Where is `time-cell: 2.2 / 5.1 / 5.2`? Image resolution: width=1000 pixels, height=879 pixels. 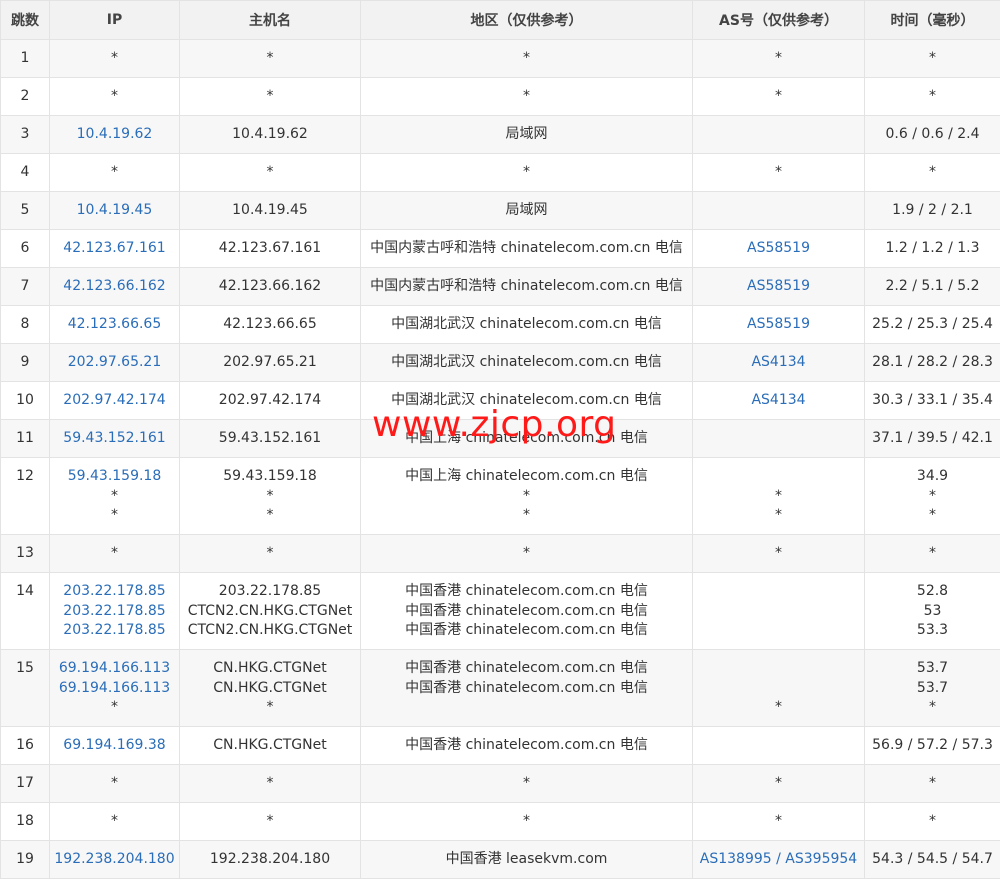 time-cell: 2.2 / 5.1 / 5.2 is located at coordinates (932, 287).